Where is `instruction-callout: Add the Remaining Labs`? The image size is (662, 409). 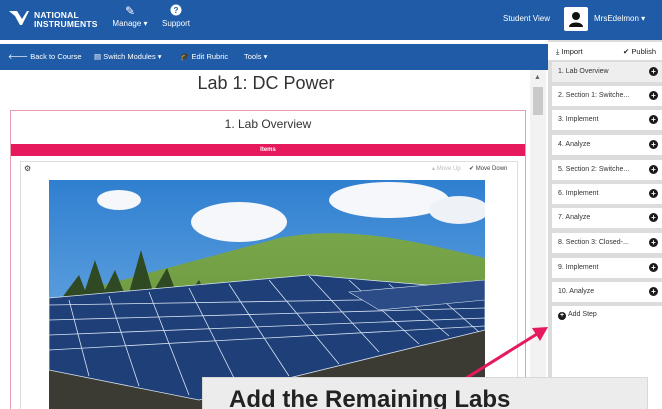
instruction-callout: Add the Remaining Labs is located at coordinates (425, 393).